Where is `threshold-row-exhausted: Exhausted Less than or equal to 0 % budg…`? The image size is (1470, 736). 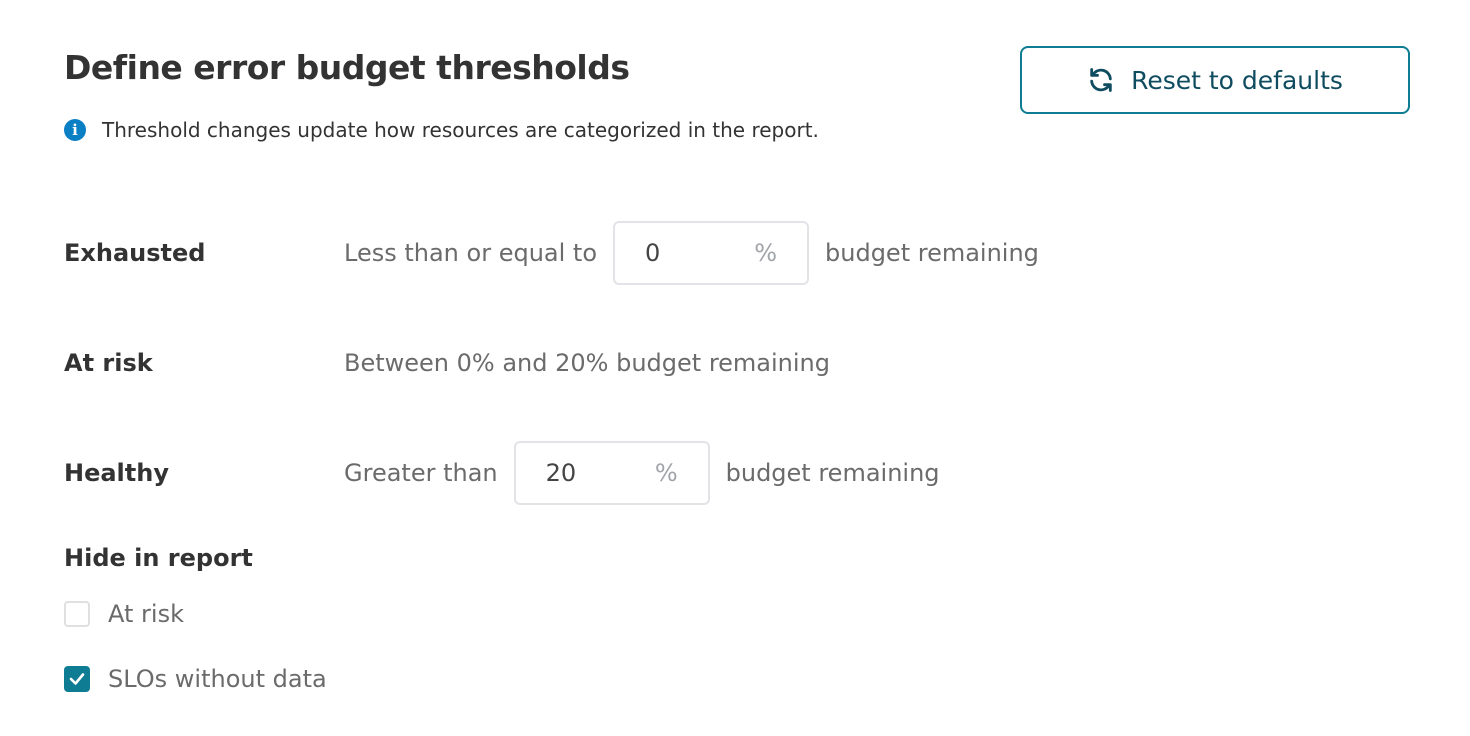 threshold-row-exhausted: Exhausted Less than or equal to 0 % budg… is located at coordinates (551, 253).